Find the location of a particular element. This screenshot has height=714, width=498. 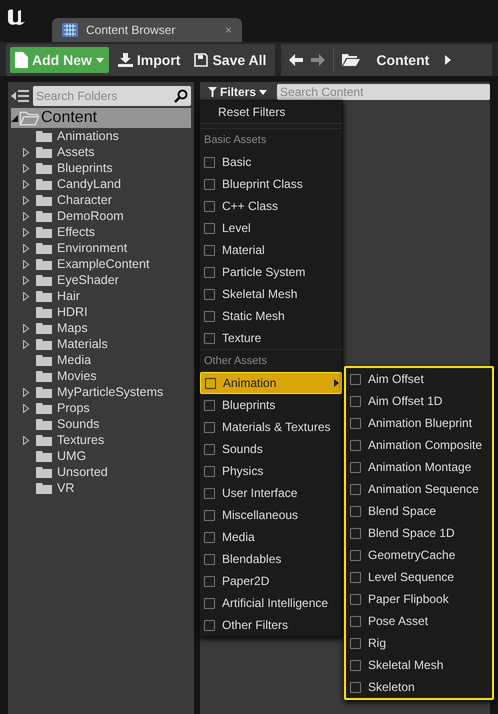

forward-arrow-icon is located at coordinates (318, 60).